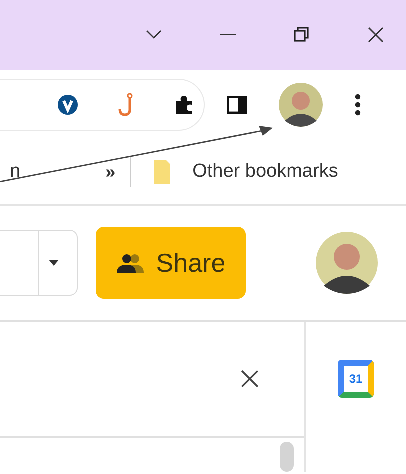 This screenshot has width=406, height=474. What do you see at coordinates (265, 172) in the screenshot?
I see `bookmark-folder: Other bookmarks` at bounding box center [265, 172].